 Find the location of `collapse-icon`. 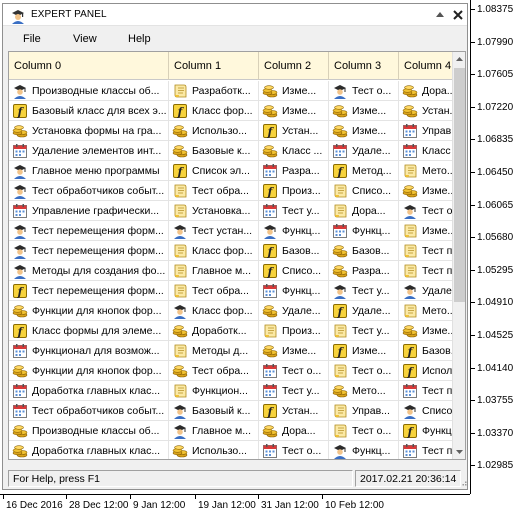

collapse-icon is located at coordinates (440, 15).